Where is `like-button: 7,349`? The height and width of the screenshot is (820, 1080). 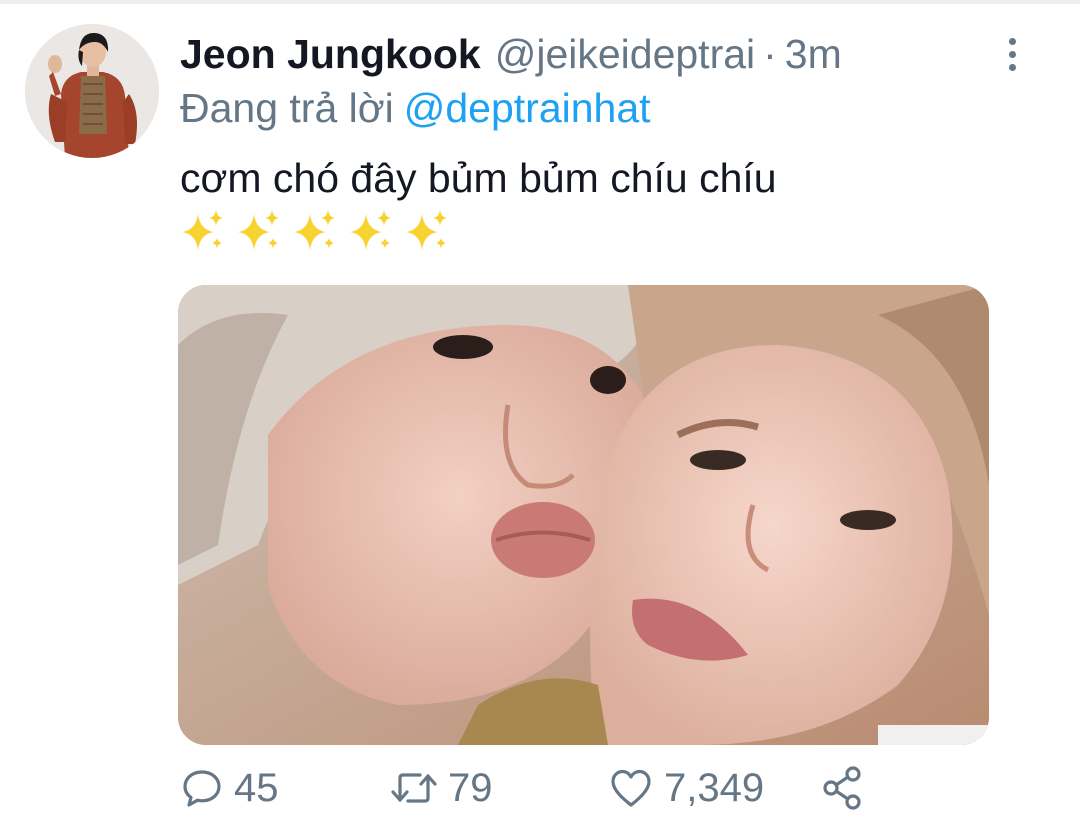 like-button: 7,349 is located at coordinates (686, 788).